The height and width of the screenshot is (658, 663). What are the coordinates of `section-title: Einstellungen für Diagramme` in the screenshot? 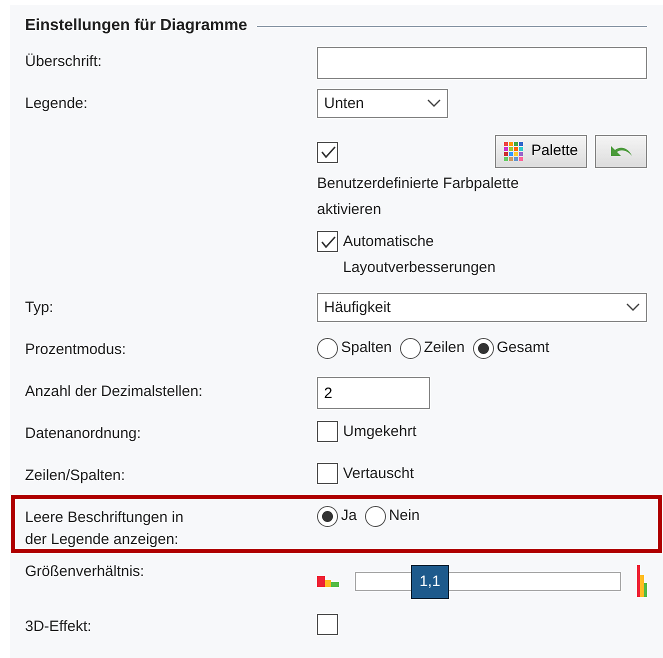 It's located at (136, 26).